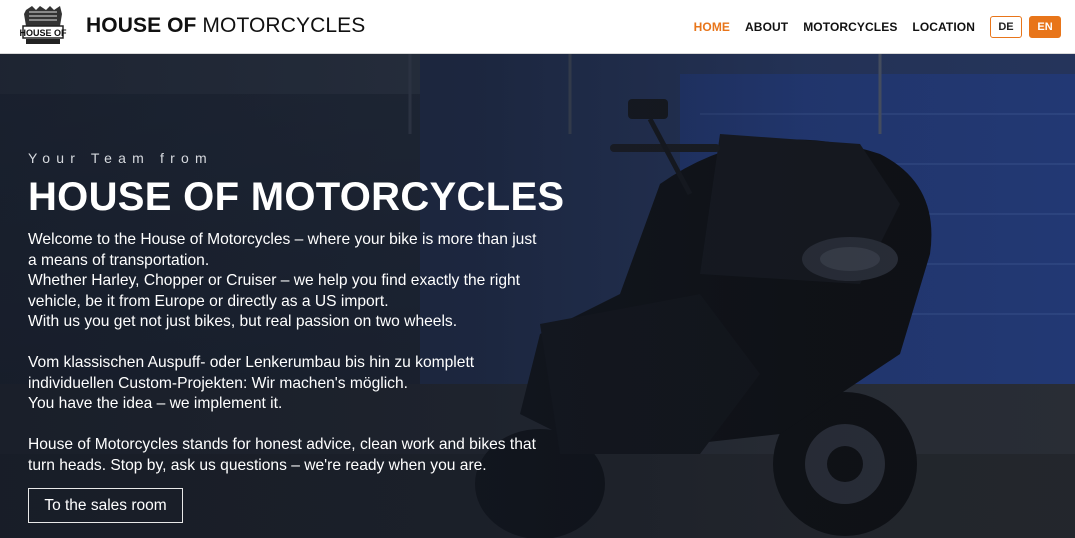  I want to click on lang-en-button: EN, so click(1045, 27).